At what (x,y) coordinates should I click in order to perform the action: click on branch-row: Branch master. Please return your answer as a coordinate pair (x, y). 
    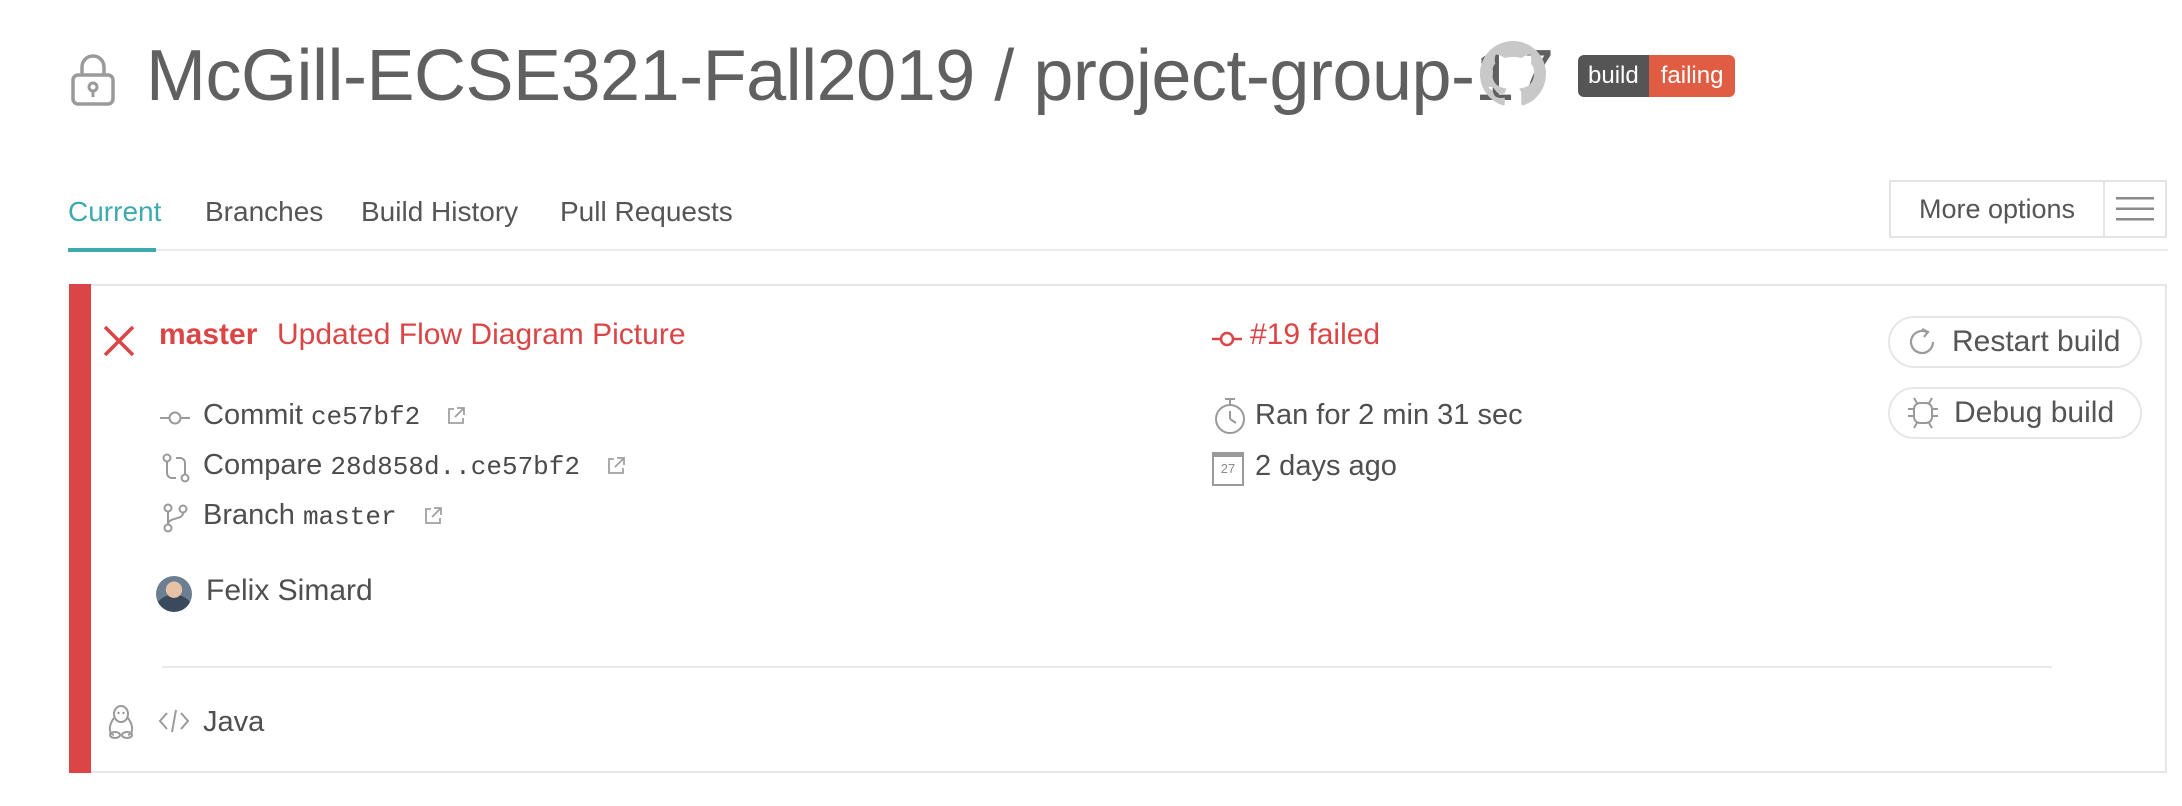
    Looking at the image, I should click on (323, 515).